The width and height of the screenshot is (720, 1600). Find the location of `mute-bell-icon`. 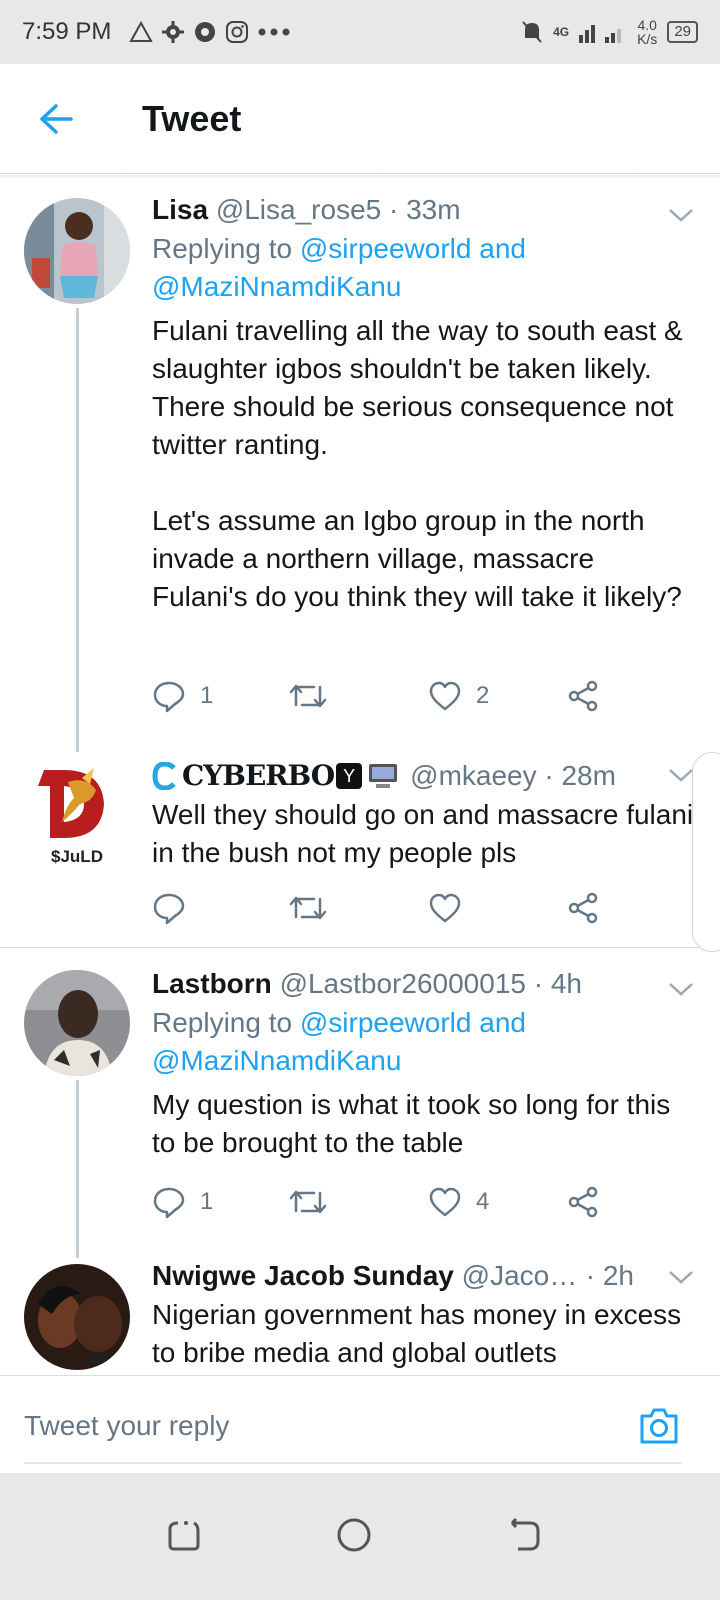

mute-bell-icon is located at coordinates (532, 32).